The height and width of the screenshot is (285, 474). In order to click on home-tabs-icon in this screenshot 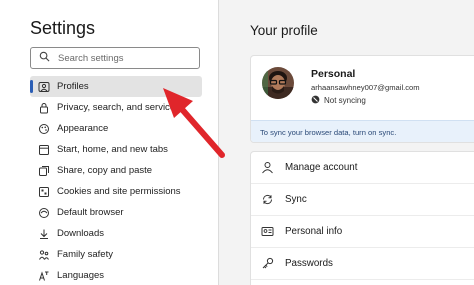, I will do `click(44, 150)`.